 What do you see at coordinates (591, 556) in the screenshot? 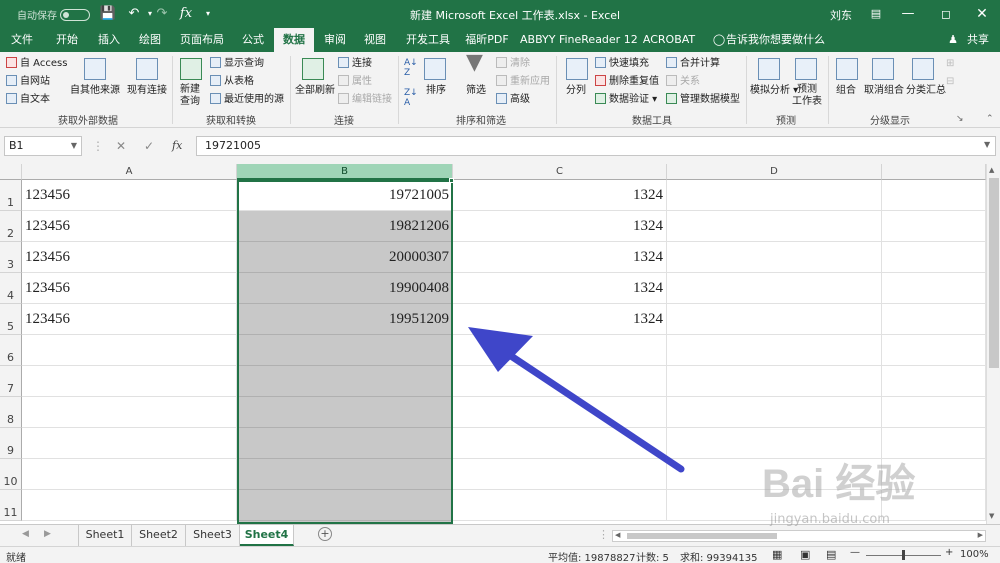
I see `status-average: 平均值: 19878827` at bounding box center [591, 556].